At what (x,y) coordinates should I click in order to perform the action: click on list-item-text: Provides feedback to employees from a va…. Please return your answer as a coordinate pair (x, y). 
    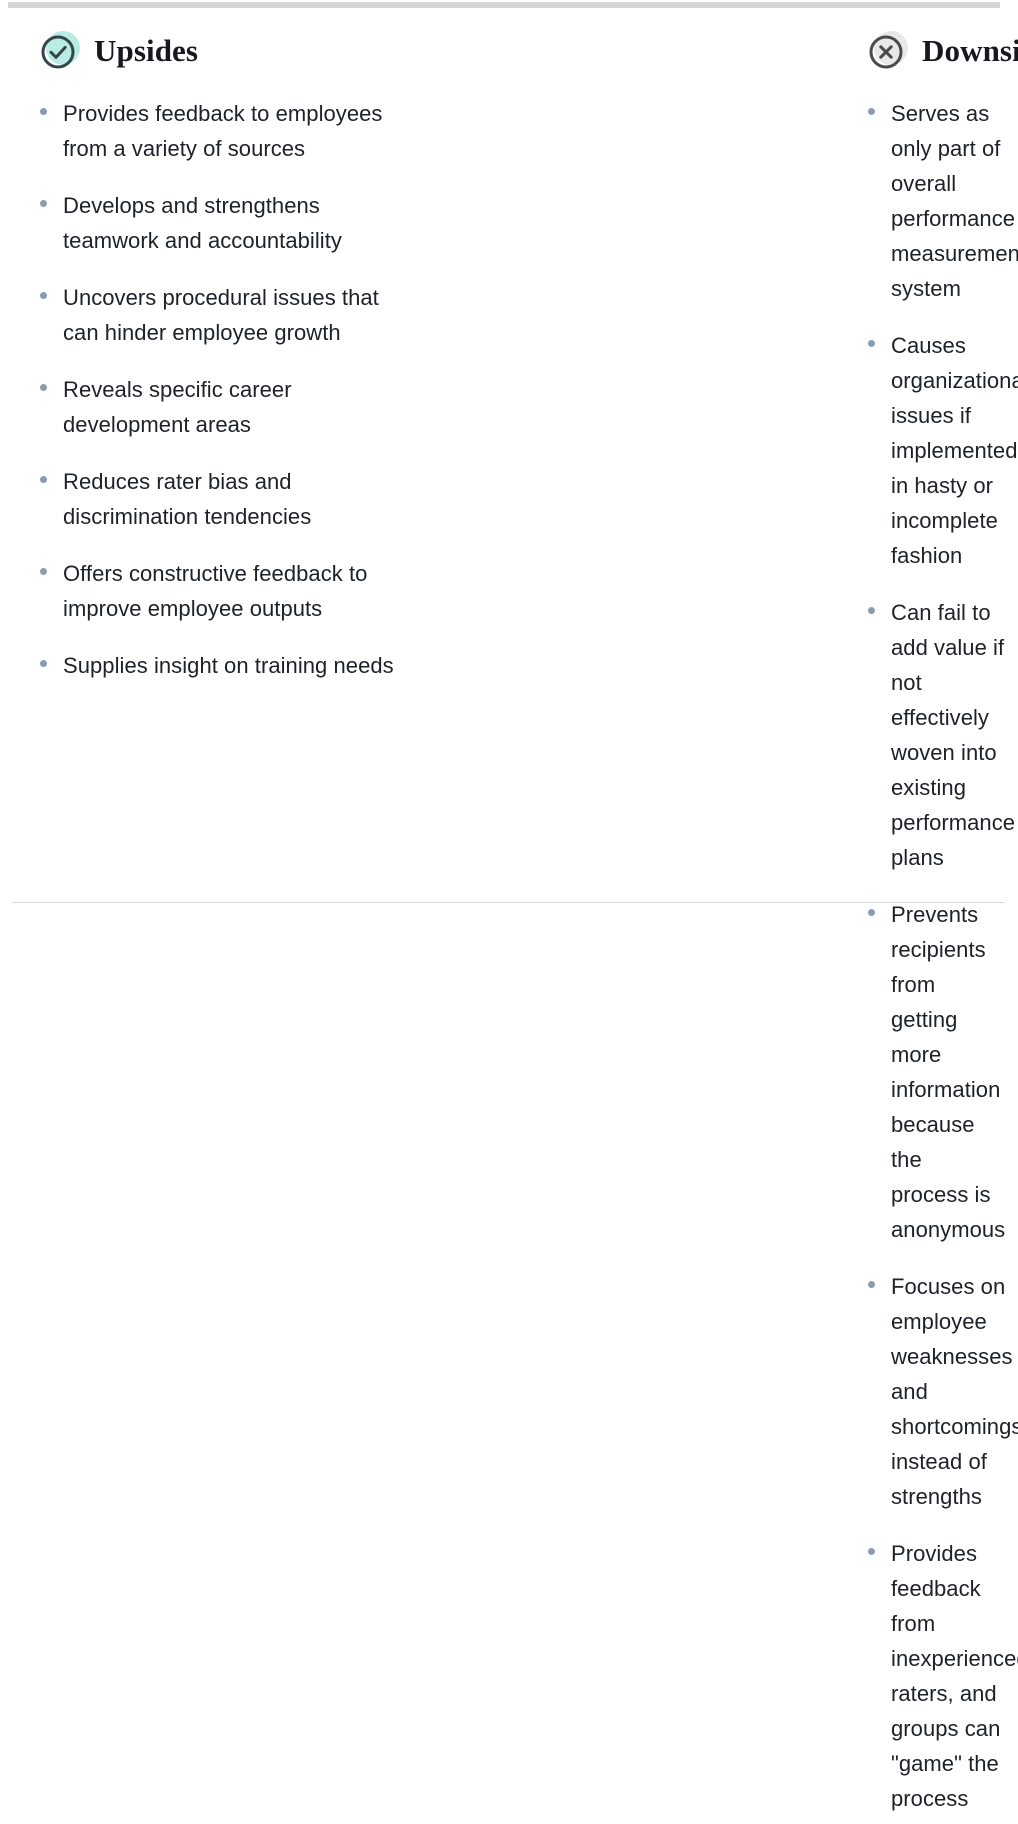
    Looking at the image, I should click on (223, 131).